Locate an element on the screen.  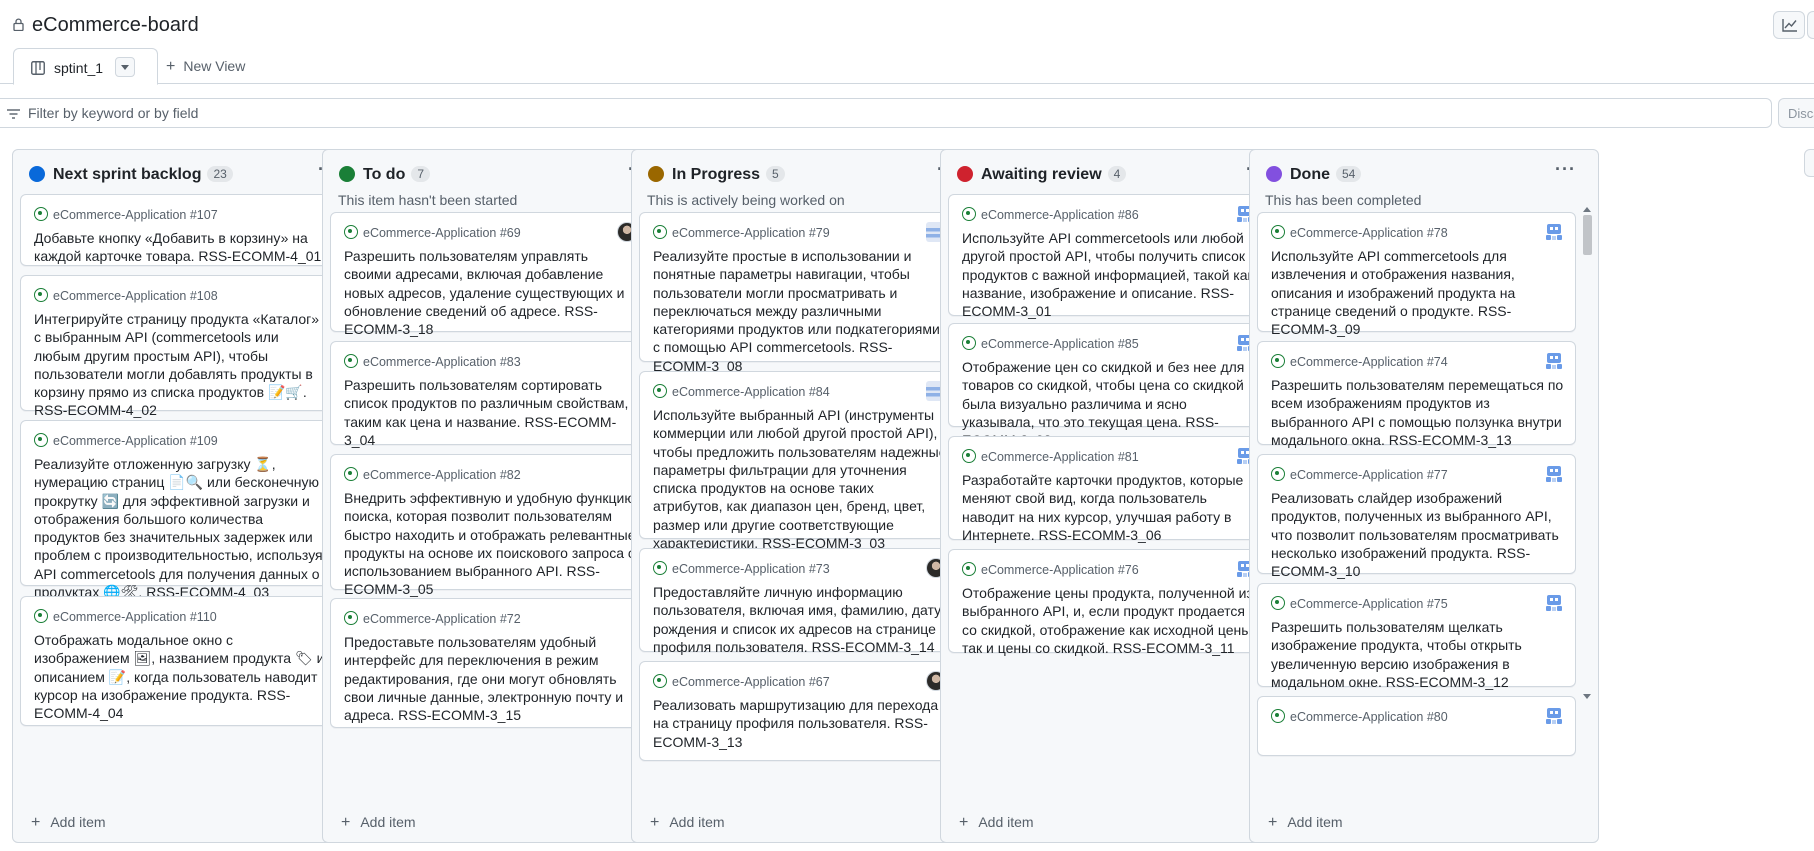
issue-reference: eCommerce-Application #110 is located at coordinates (125, 616).